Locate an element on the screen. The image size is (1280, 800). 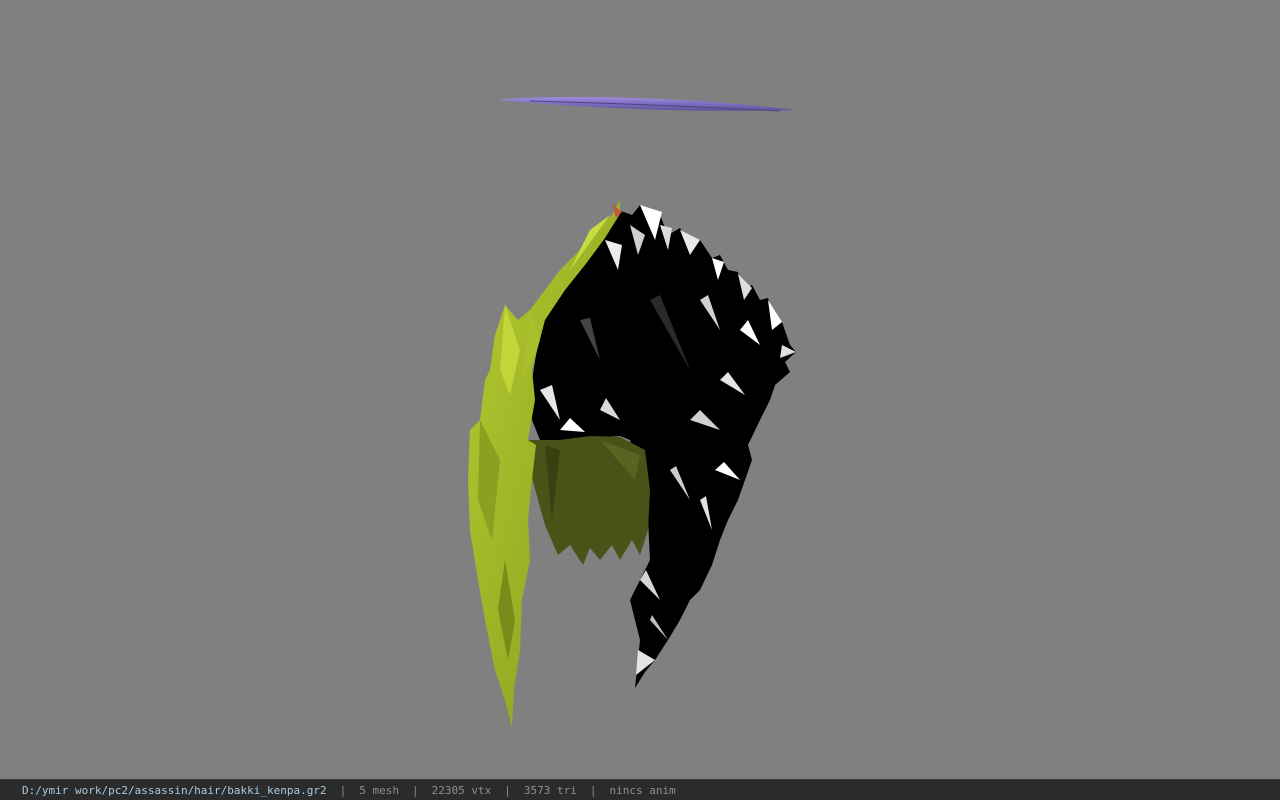
triangle-count: 3573 tri is located at coordinates (550, 790).